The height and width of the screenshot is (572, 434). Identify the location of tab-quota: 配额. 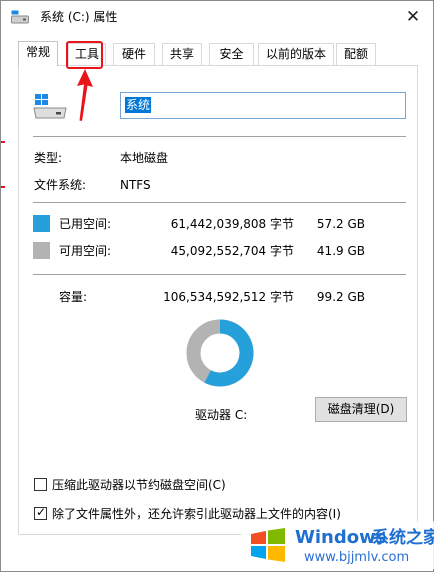
(356, 54).